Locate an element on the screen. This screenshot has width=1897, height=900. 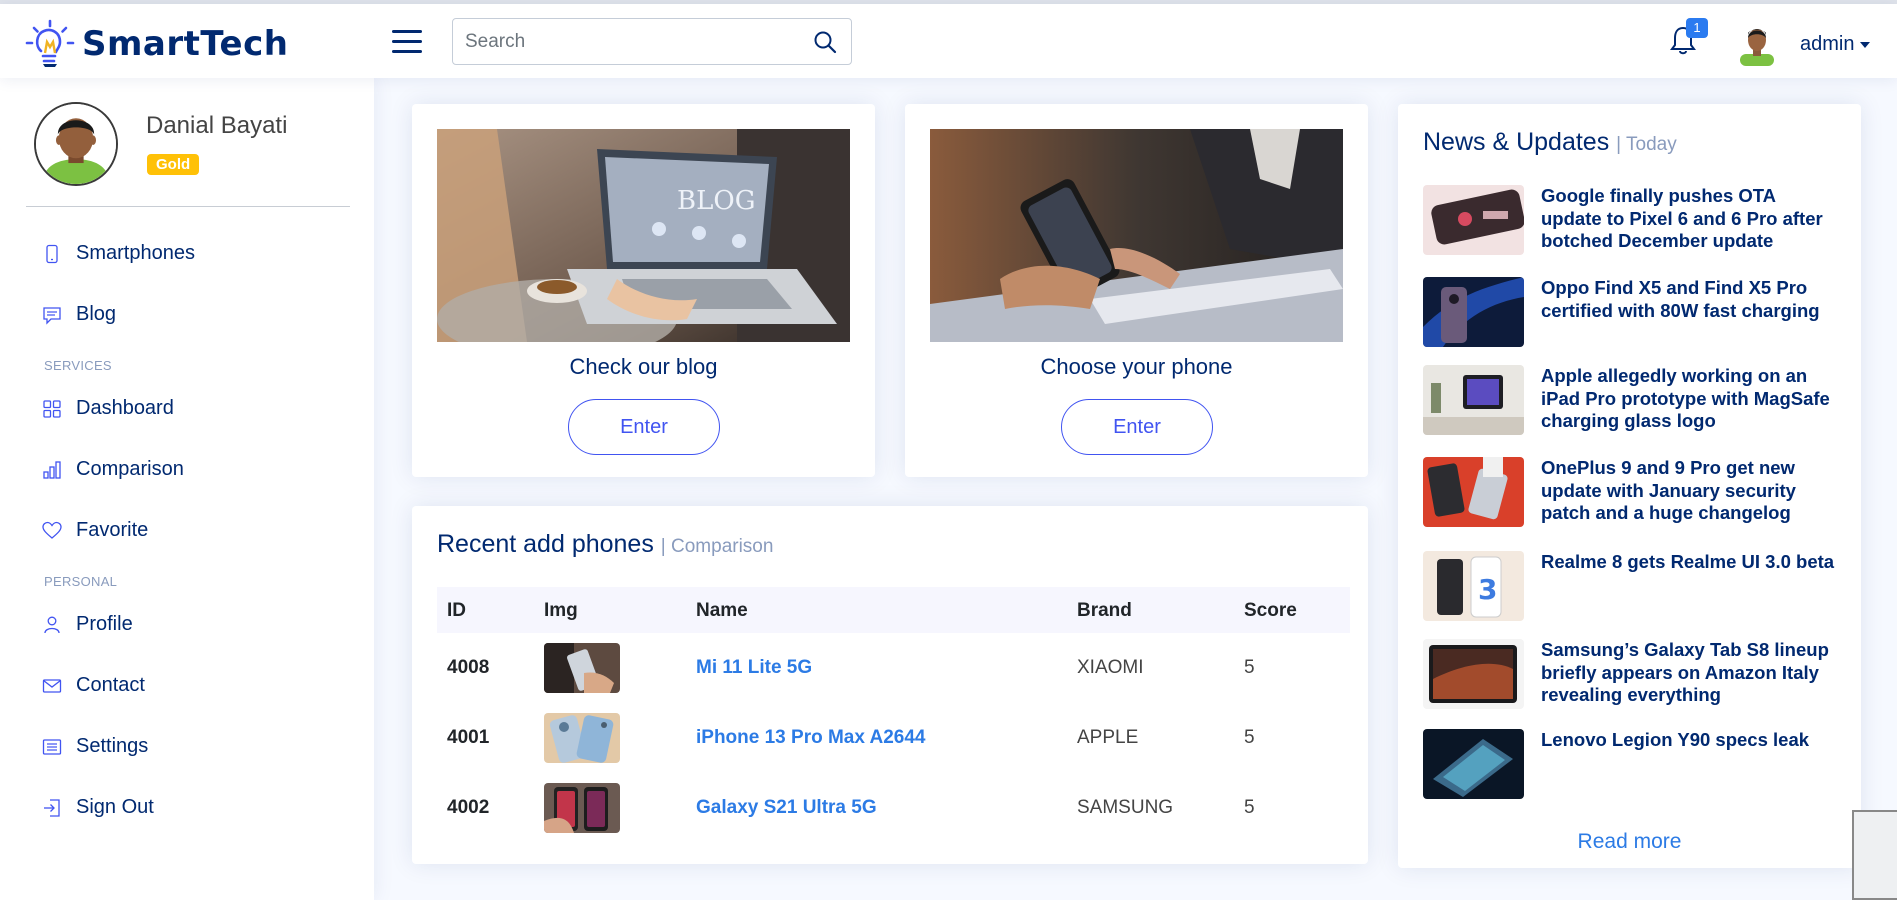
sidebar-item-smartphones: Smartphones is located at coordinates (118, 253).